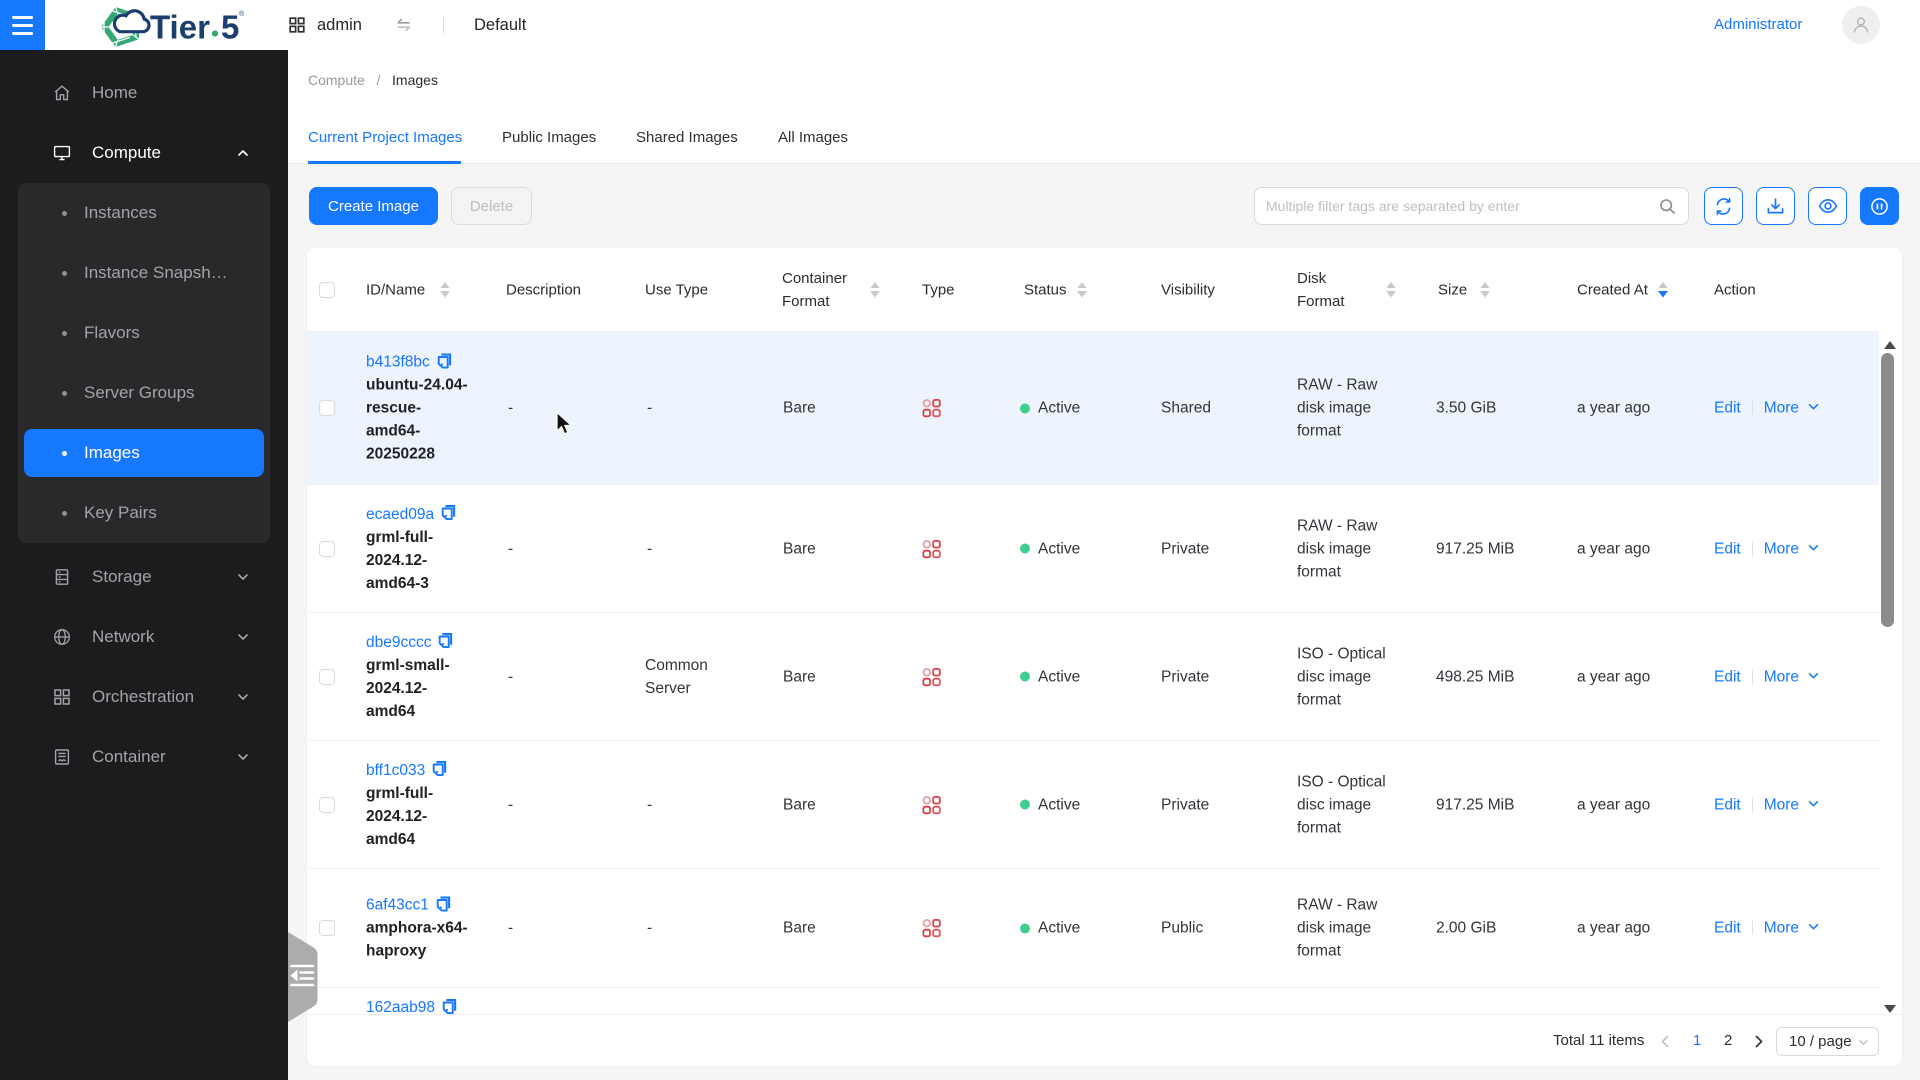 This screenshot has height=1080, width=1920. I want to click on svg-text: Tier, so click(180, 27).